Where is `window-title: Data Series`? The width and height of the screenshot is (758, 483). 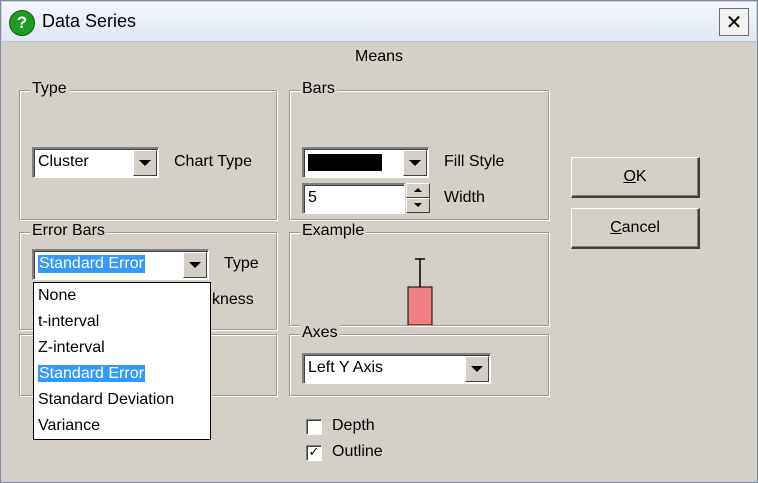
window-title: Data Series is located at coordinates (89, 21).